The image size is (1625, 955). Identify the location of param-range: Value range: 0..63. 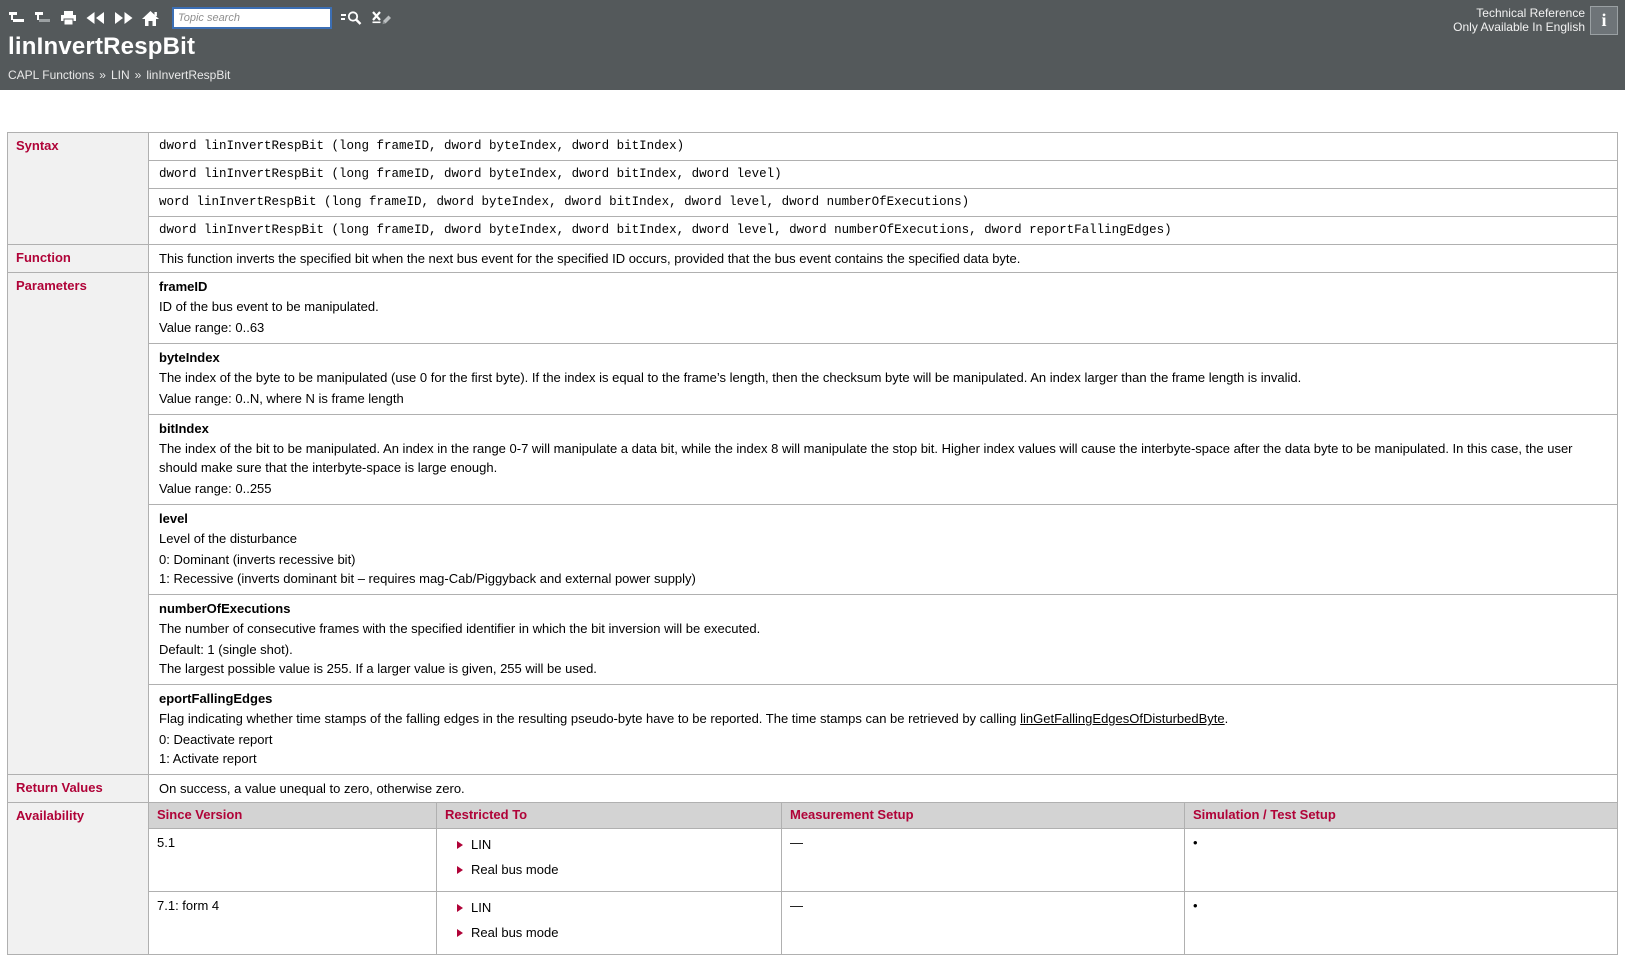
(212, 327).